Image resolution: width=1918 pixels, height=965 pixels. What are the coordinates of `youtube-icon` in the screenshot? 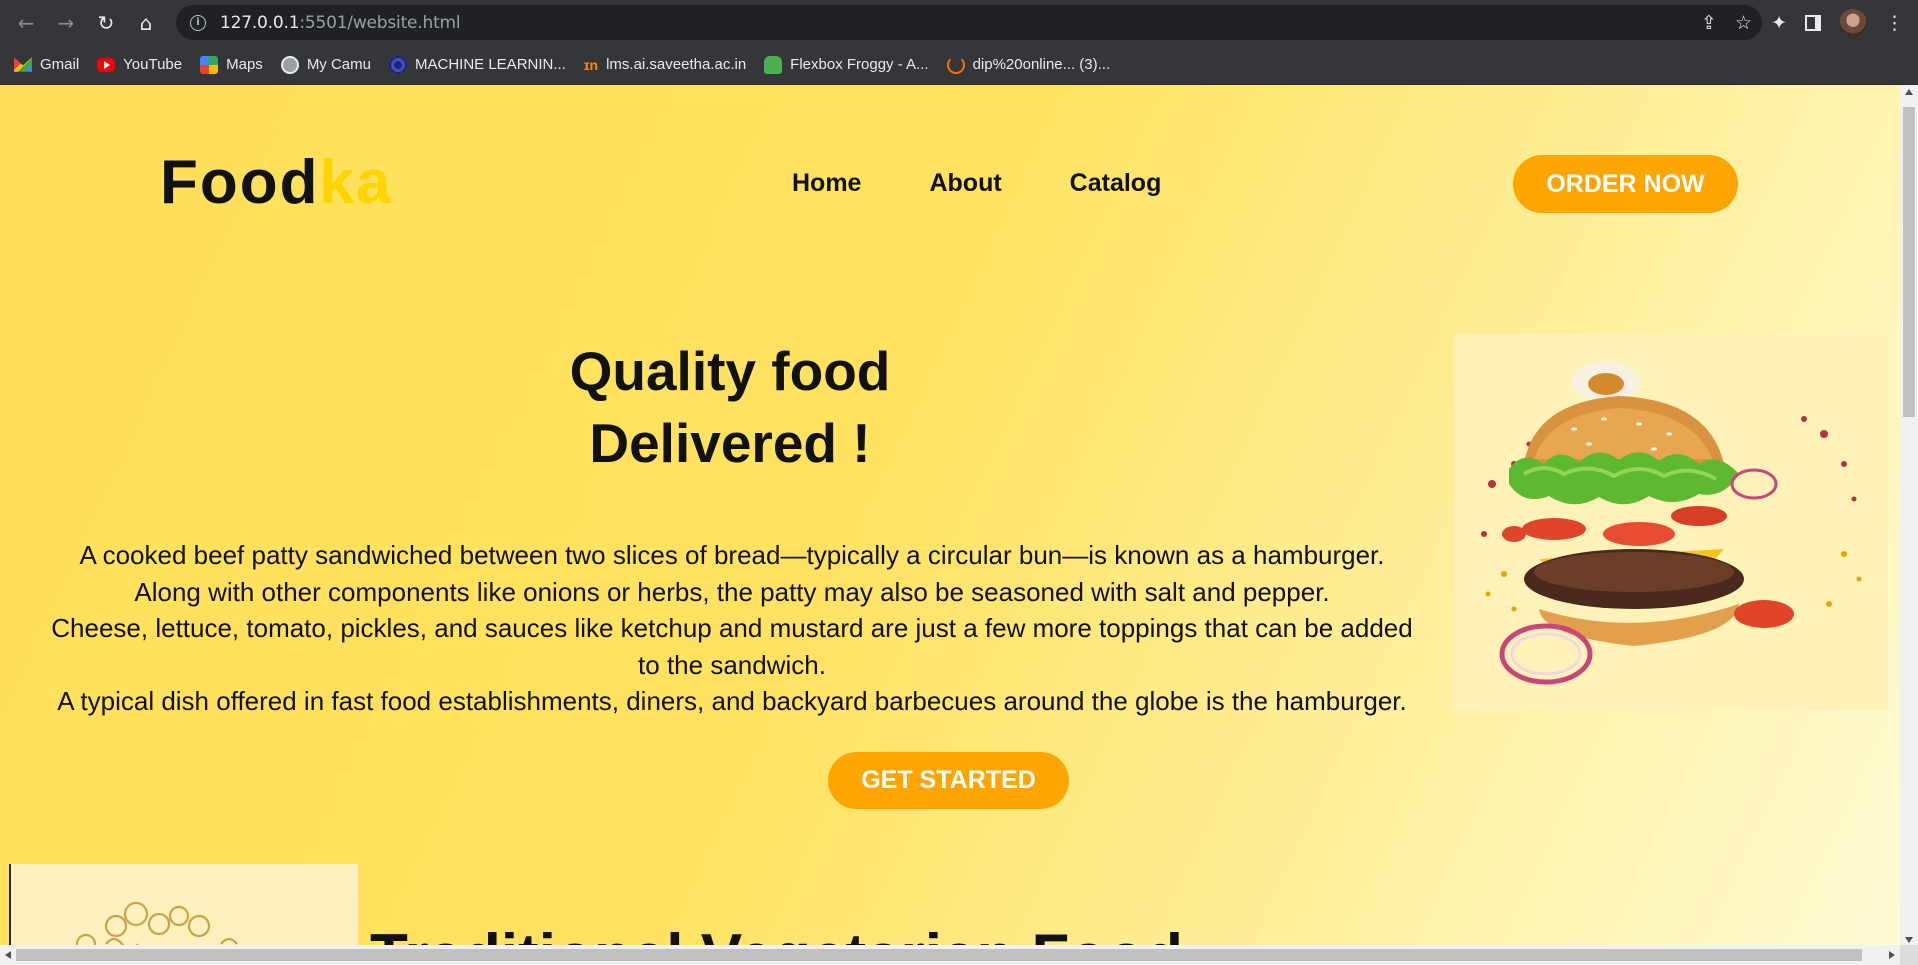 It's located at (106, 64).